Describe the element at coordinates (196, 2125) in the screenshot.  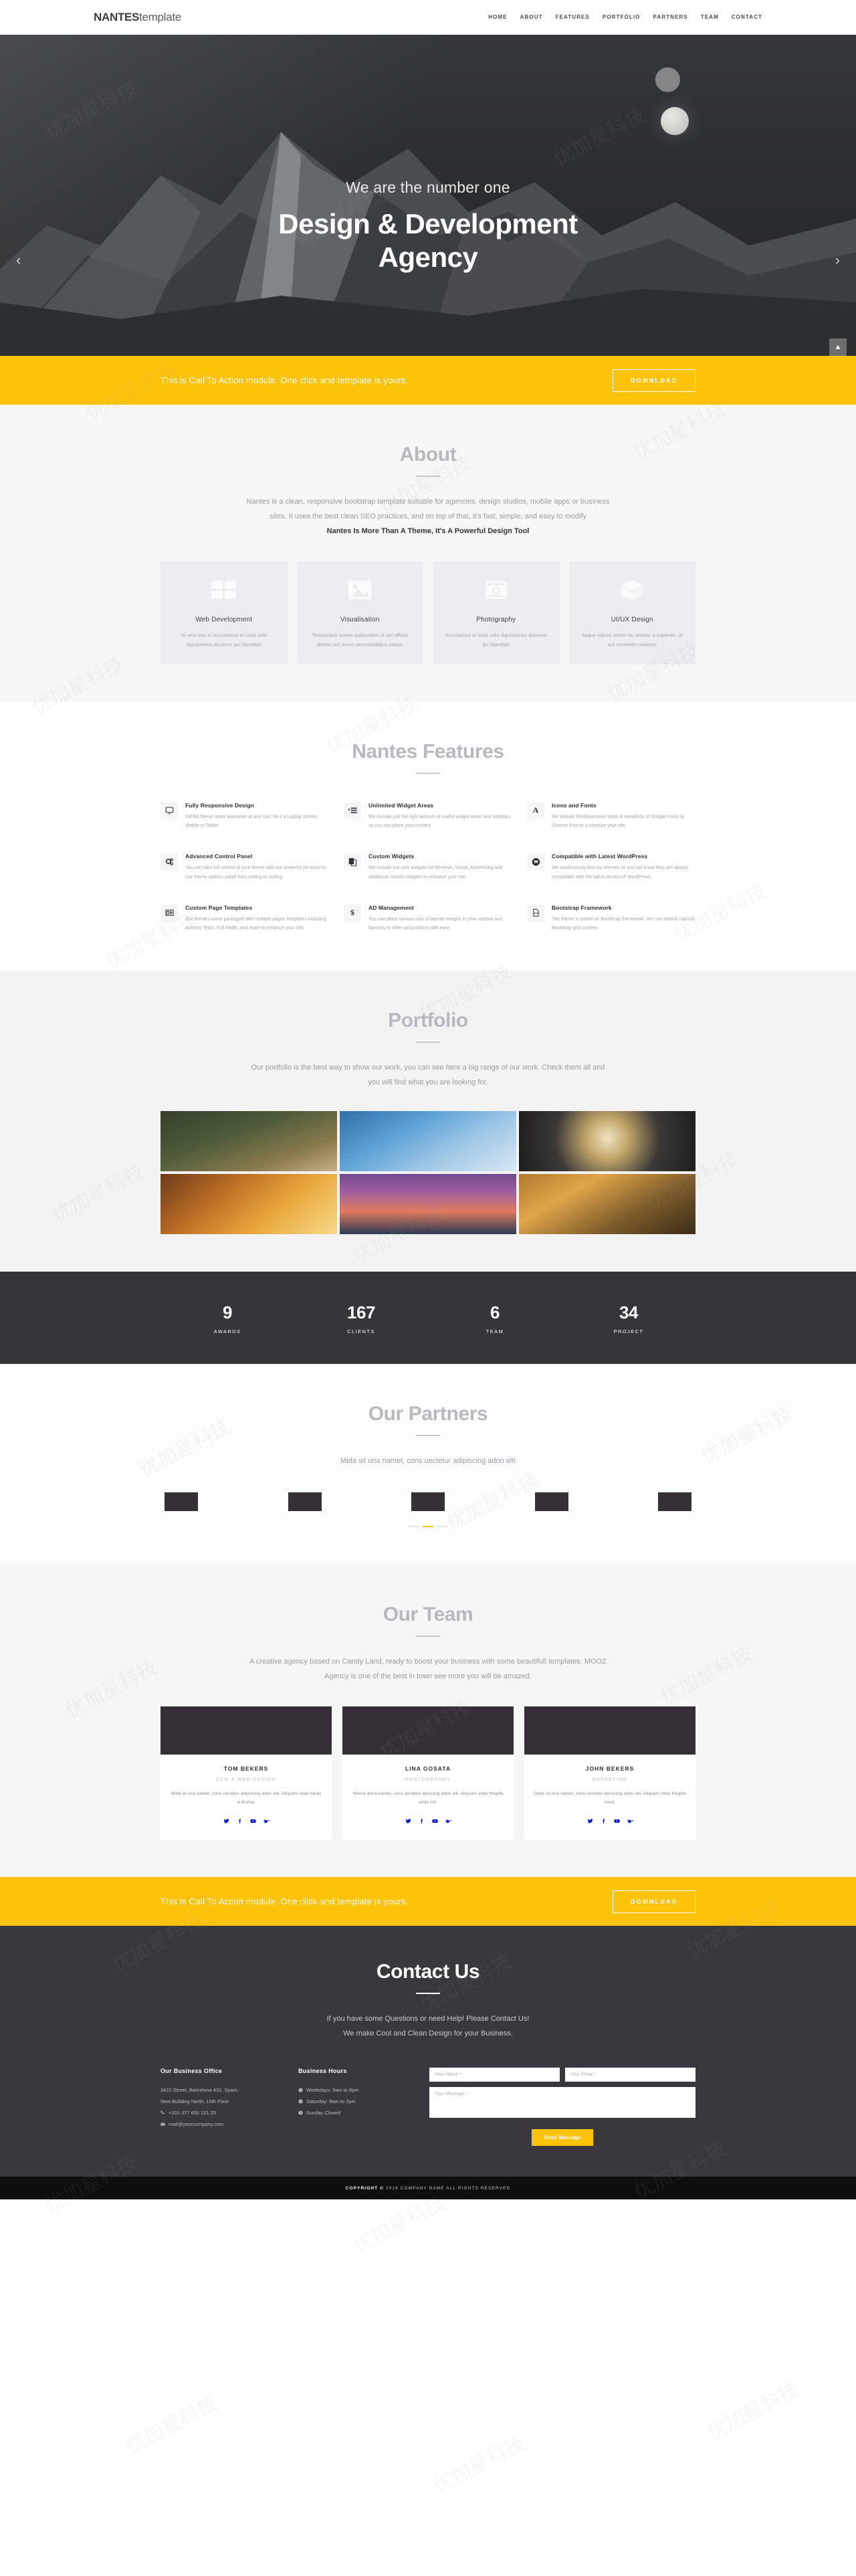
I see `office-email: mail@yourcompany.com` at that location.